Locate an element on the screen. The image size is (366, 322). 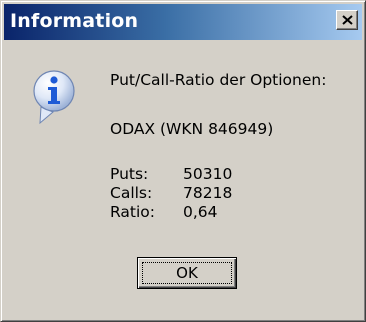
stats-block: Puts: 50310 Calls: 78218 Ratio: 0,64 is located at coordinates (171, 193).